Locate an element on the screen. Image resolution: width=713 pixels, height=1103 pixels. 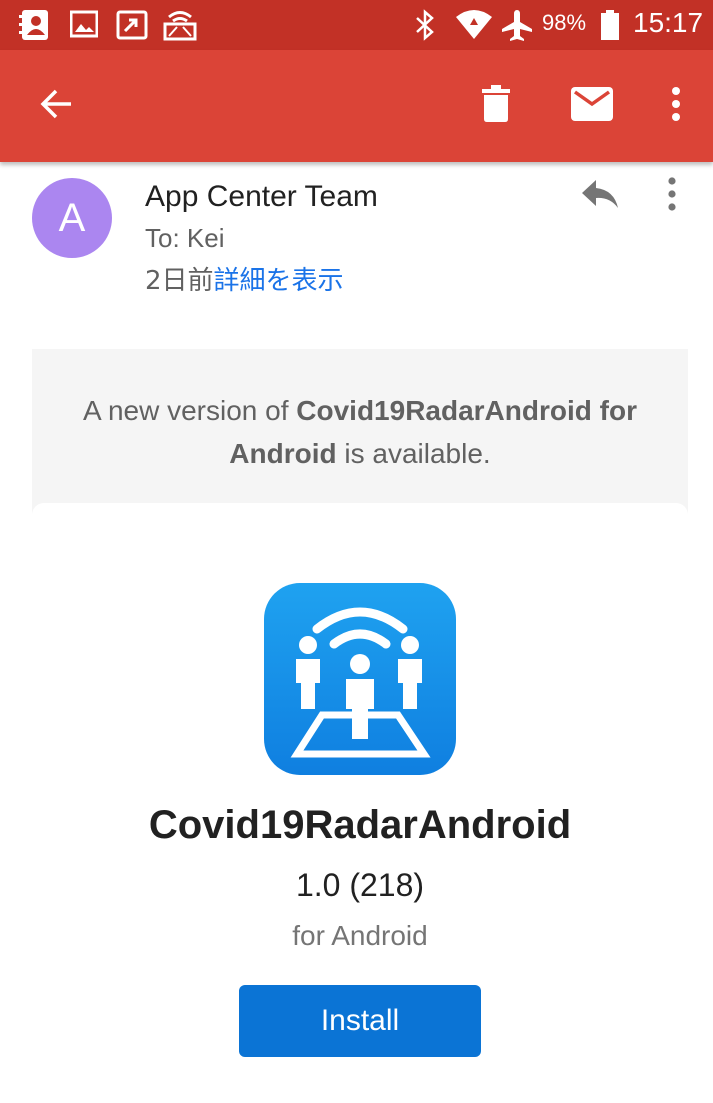
reply-button is located at coordinates (600, 196).